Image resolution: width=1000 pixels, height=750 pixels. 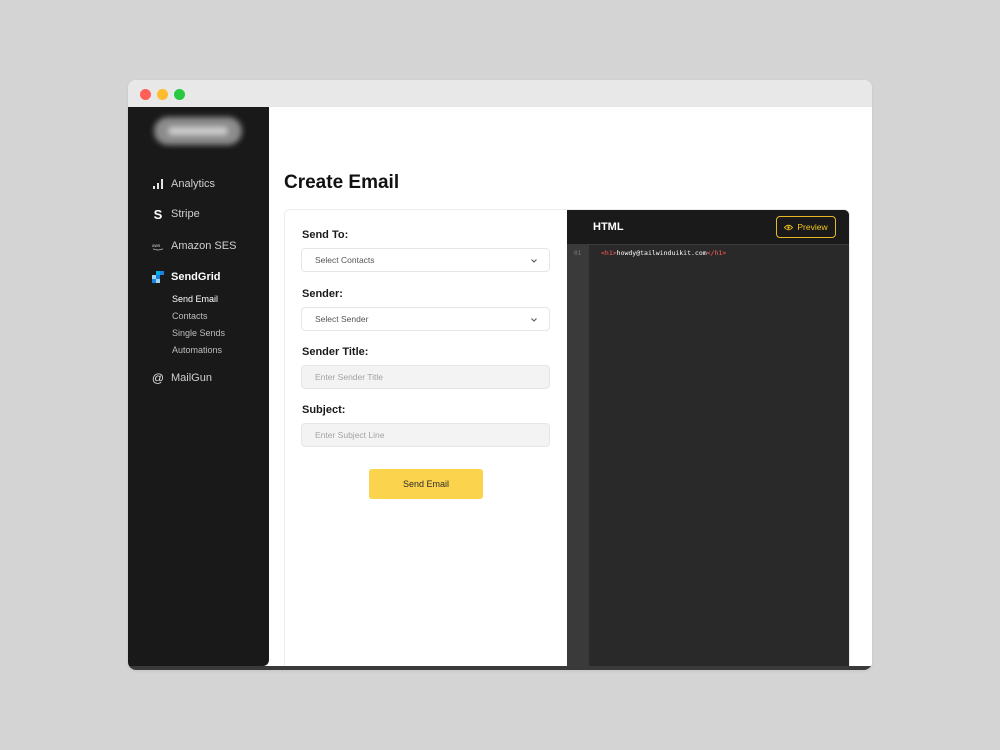 I want to click on code-line: <h1>howdy@tailwinduikit.com</h1>, so click(x=663, y=253).